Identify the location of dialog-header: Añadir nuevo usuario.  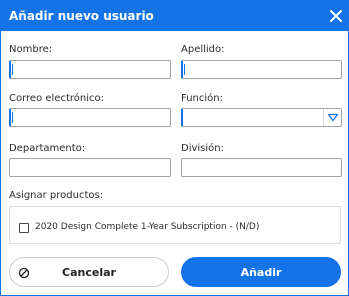
(174, 16).